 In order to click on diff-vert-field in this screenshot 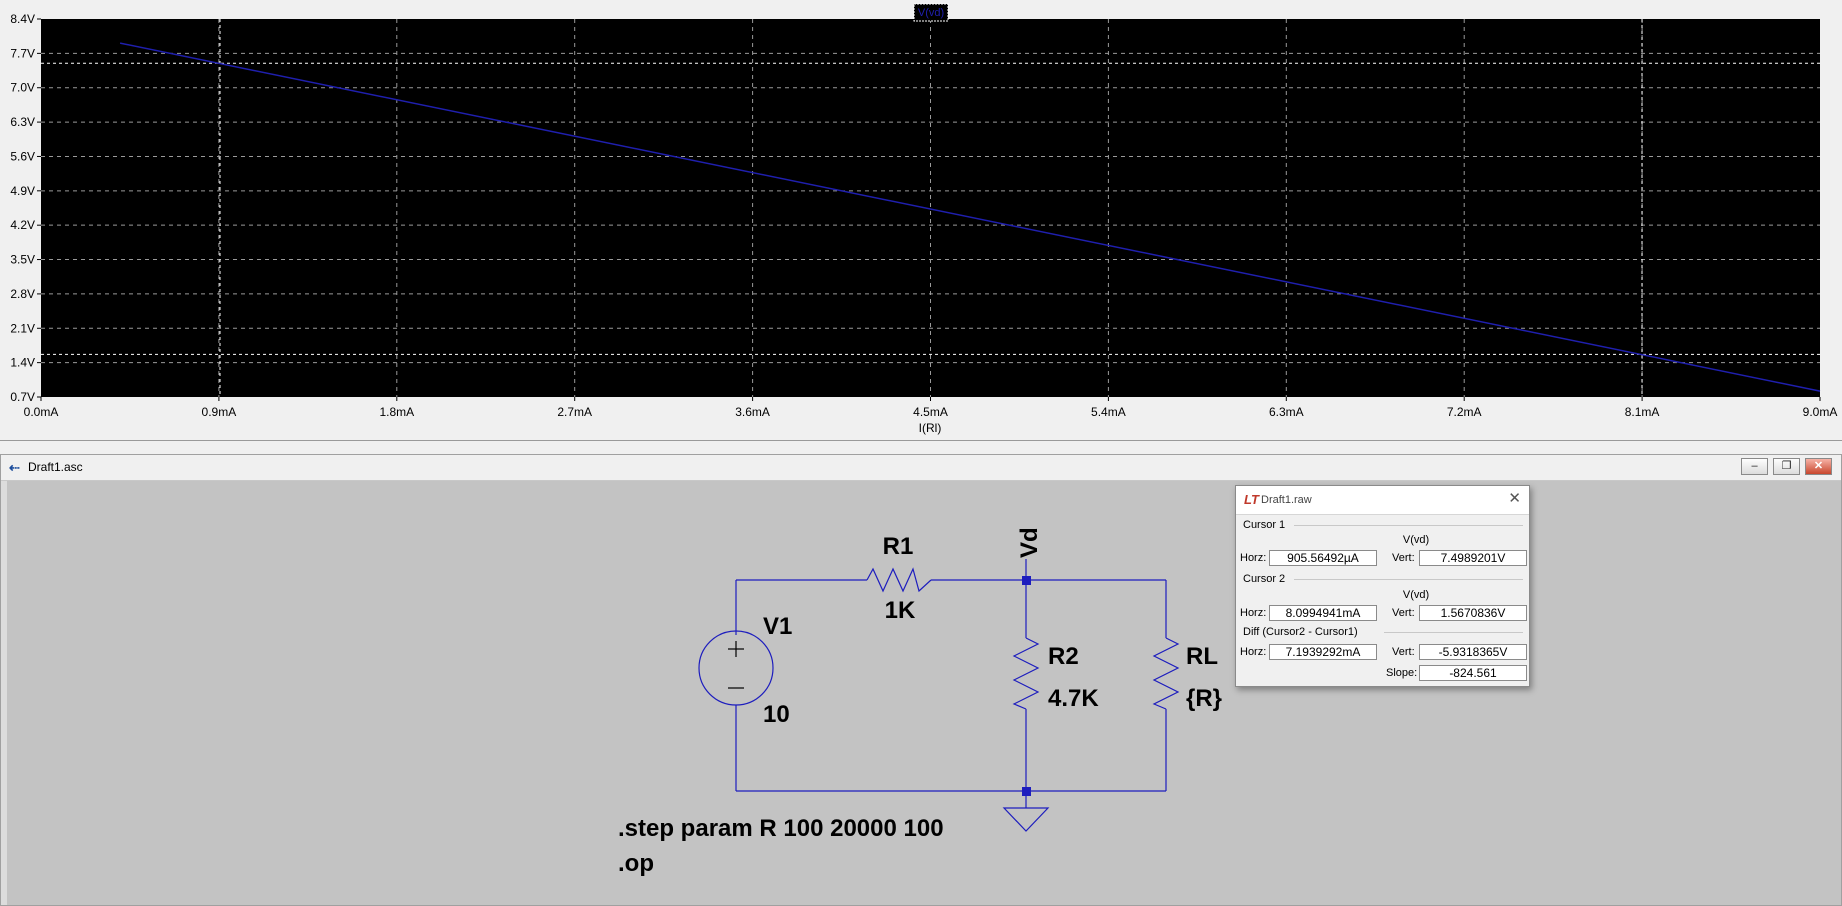, I will do `click(1473, 652)`.